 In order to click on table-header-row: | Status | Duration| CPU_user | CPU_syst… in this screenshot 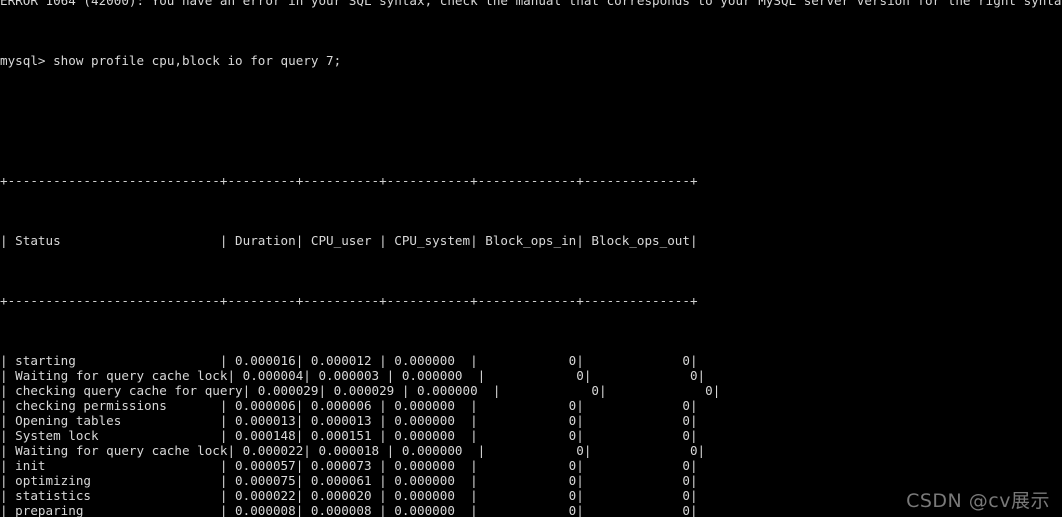, I will do `click(349, 240)`.